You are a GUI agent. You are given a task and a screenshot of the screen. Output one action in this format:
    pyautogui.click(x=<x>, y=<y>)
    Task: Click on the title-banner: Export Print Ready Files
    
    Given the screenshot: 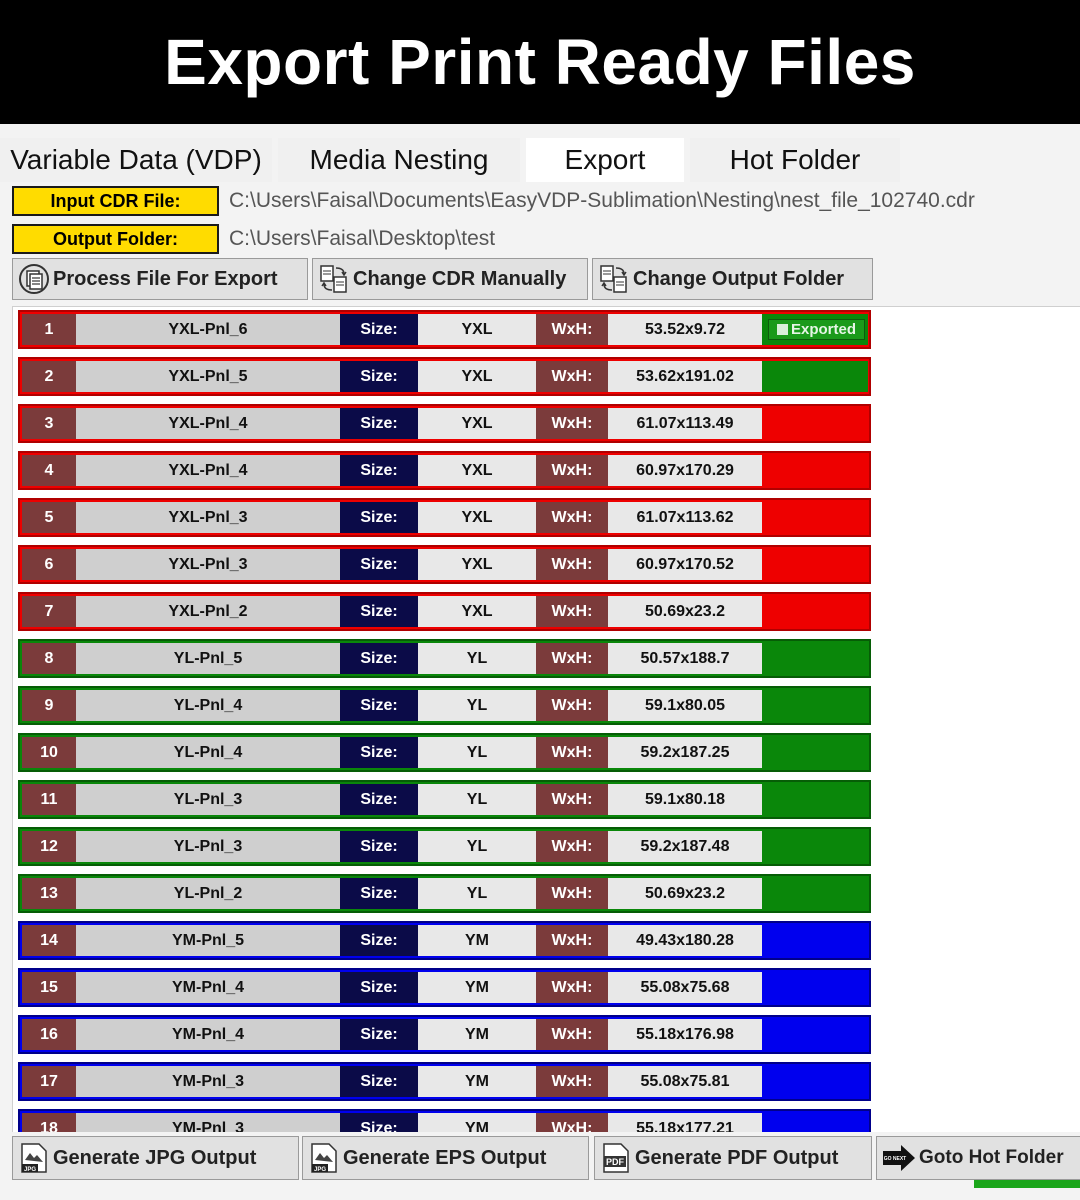 What is the action you would take?
    pyautogui.click(x=540, y=62)
    